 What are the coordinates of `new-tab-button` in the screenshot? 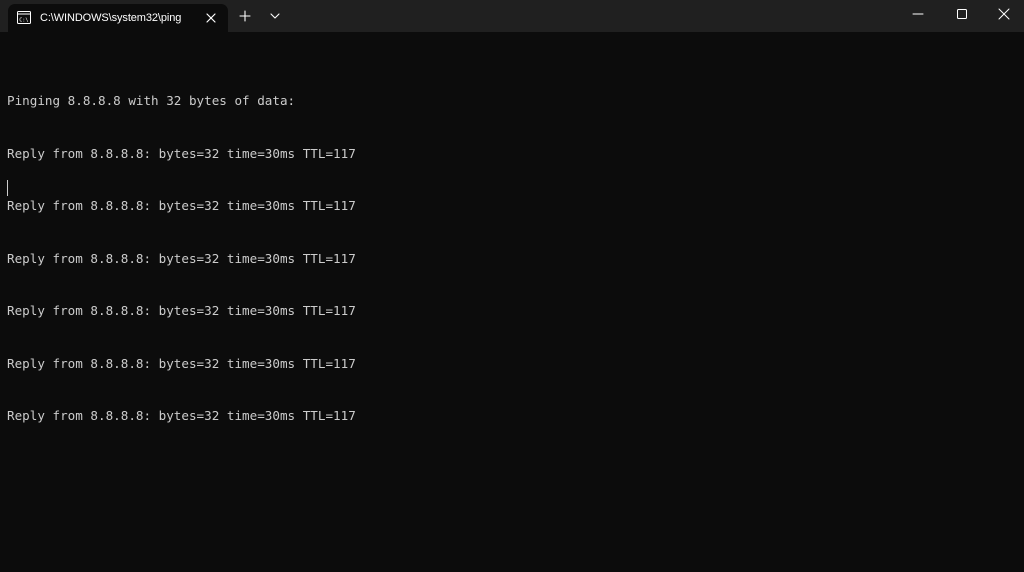 It's located at (245, 16).